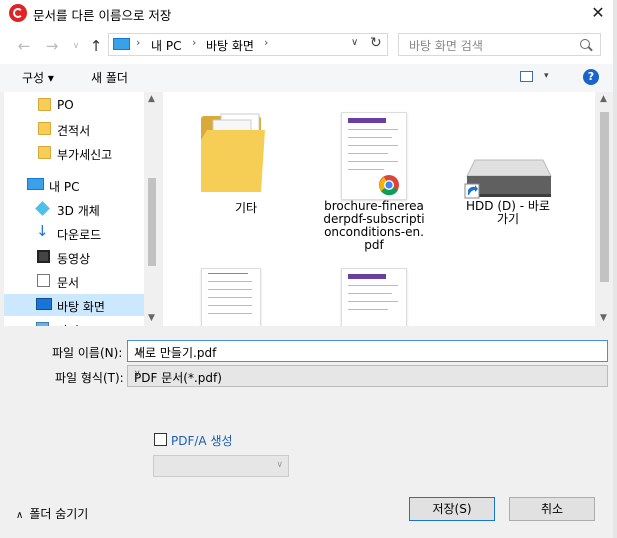 Image resolution: width=617 pixels, height=538 pixels. I want to click on nav-item-downloads: ↓ 다운로드, so click(74, 233).